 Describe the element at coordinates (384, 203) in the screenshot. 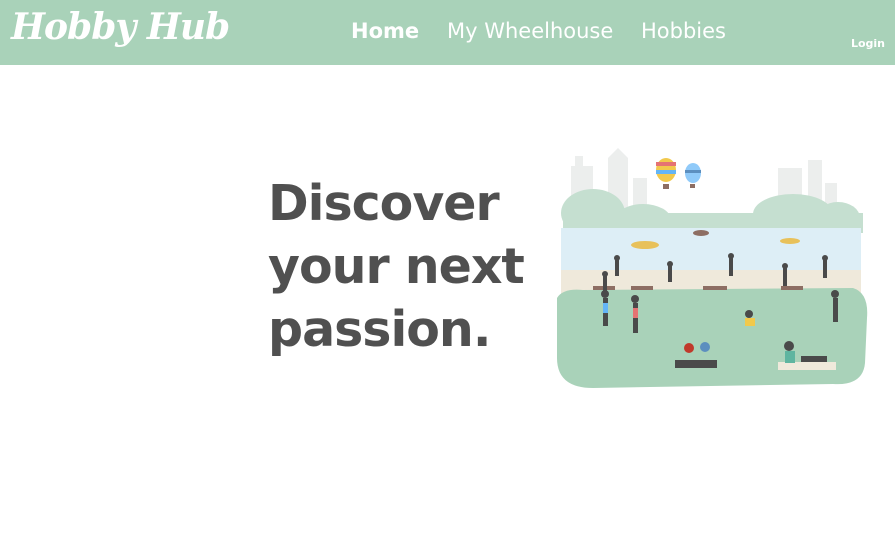

I see `hero-line-1: Discover` at that location.